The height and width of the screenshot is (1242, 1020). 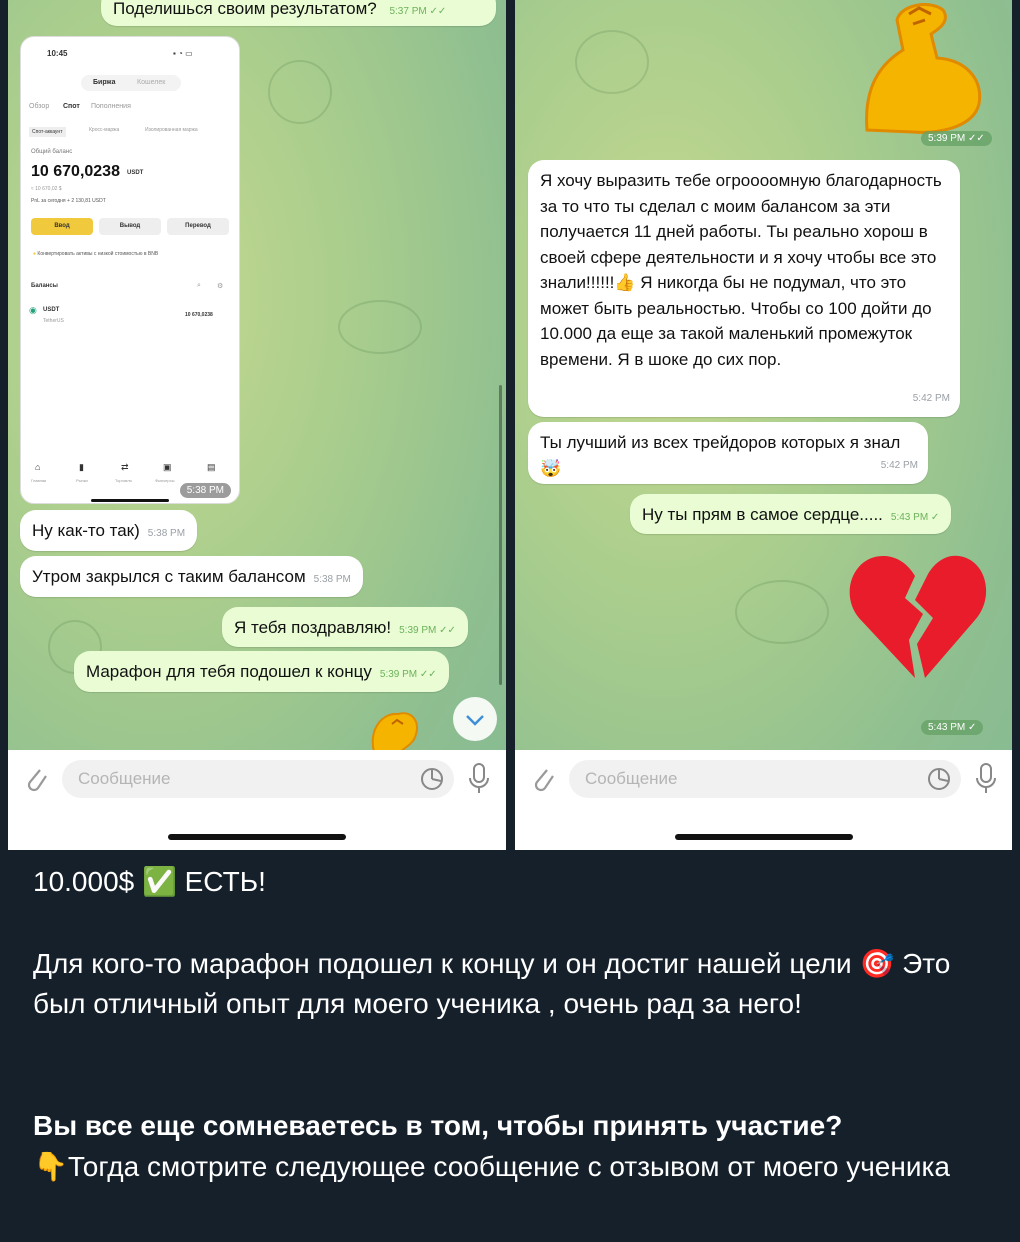 What do you see at coordinates (86, 530) in the screenshot?
I see `message-text: Ну как-то так)` at bounding box center [86, 530].